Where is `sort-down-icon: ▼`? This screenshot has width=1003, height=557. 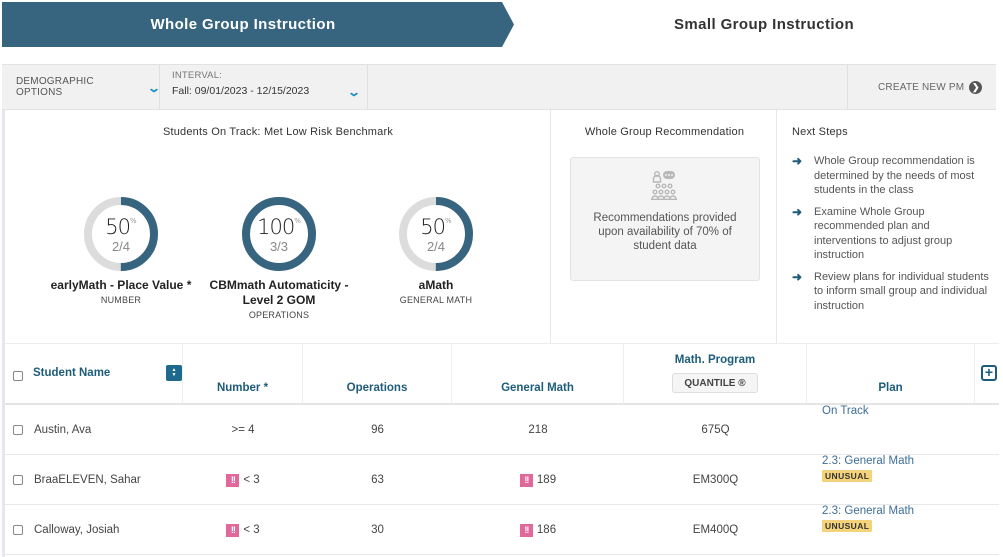
sort-down-icon: ▼ is located at coordinates (174, 375).